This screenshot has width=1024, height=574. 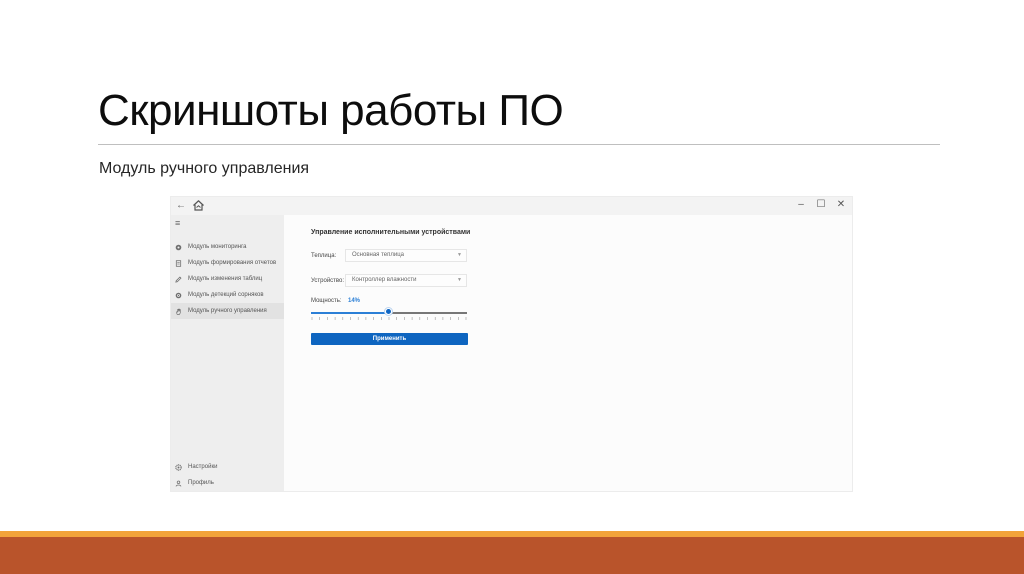 I want to click on sidebar-item-monitoring: Модуль мониторинга, so click(x=227, y=247).